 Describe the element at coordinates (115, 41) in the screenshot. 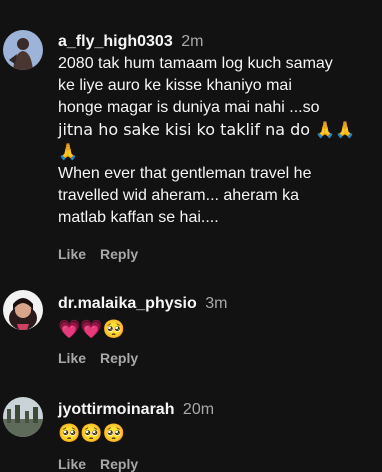

I see `username: a_fly_high0303` at that location.